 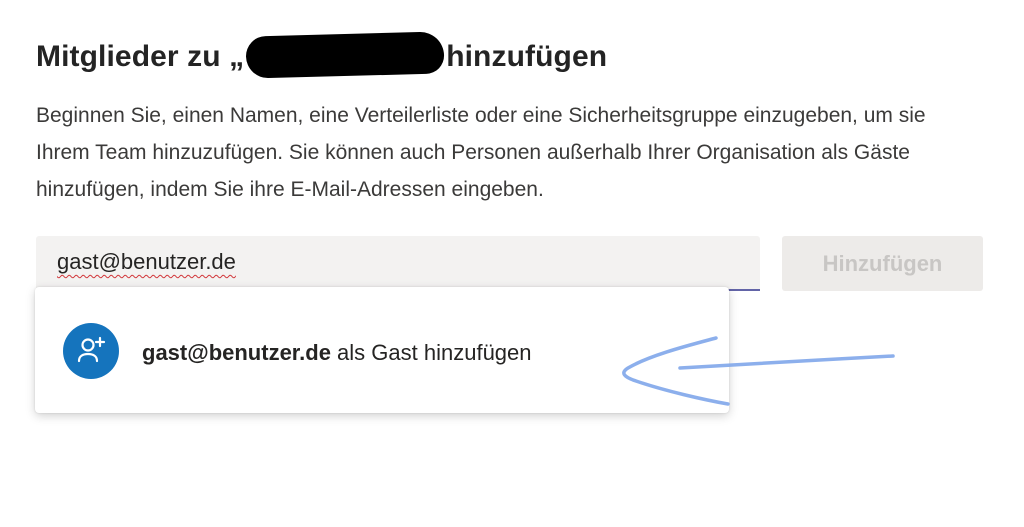 What do you see at coordinates (431, 352) in the screenshot?
I see `suggestion-action-text: als Gast hinzufügen` at bounding box center [431, 352].